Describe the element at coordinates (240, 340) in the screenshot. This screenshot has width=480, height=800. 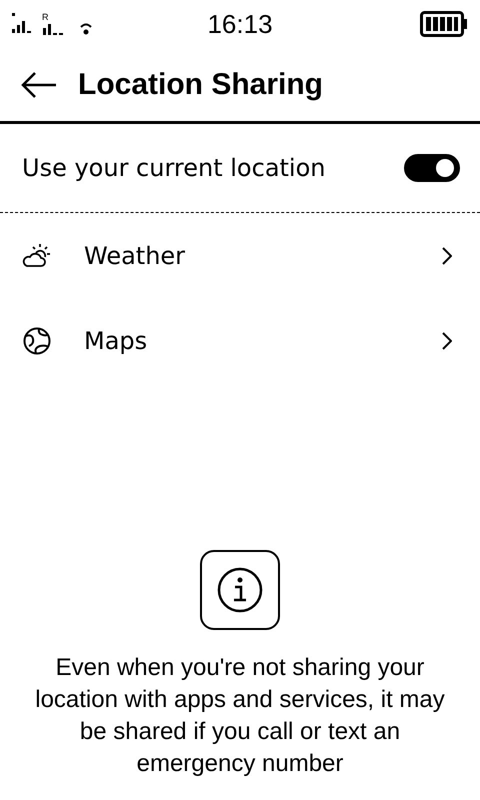
I see `menu-item: Maps` at that location.